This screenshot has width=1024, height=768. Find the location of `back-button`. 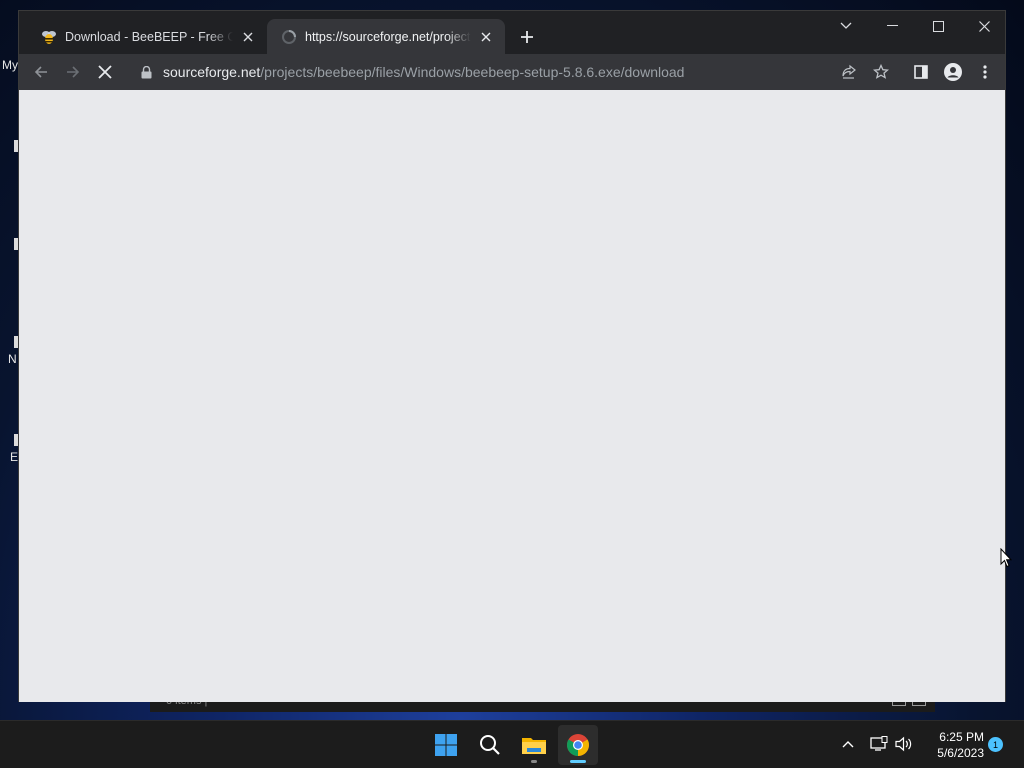

back-button is located at coordinates (41, 72).